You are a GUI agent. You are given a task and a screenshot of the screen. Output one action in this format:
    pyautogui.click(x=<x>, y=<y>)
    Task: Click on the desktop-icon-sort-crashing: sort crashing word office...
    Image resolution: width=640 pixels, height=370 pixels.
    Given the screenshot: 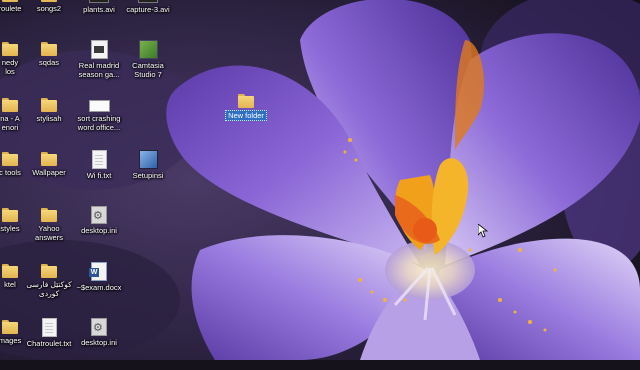 What is the action you would take?
    pyautogui.click(x=99, y=122)
    